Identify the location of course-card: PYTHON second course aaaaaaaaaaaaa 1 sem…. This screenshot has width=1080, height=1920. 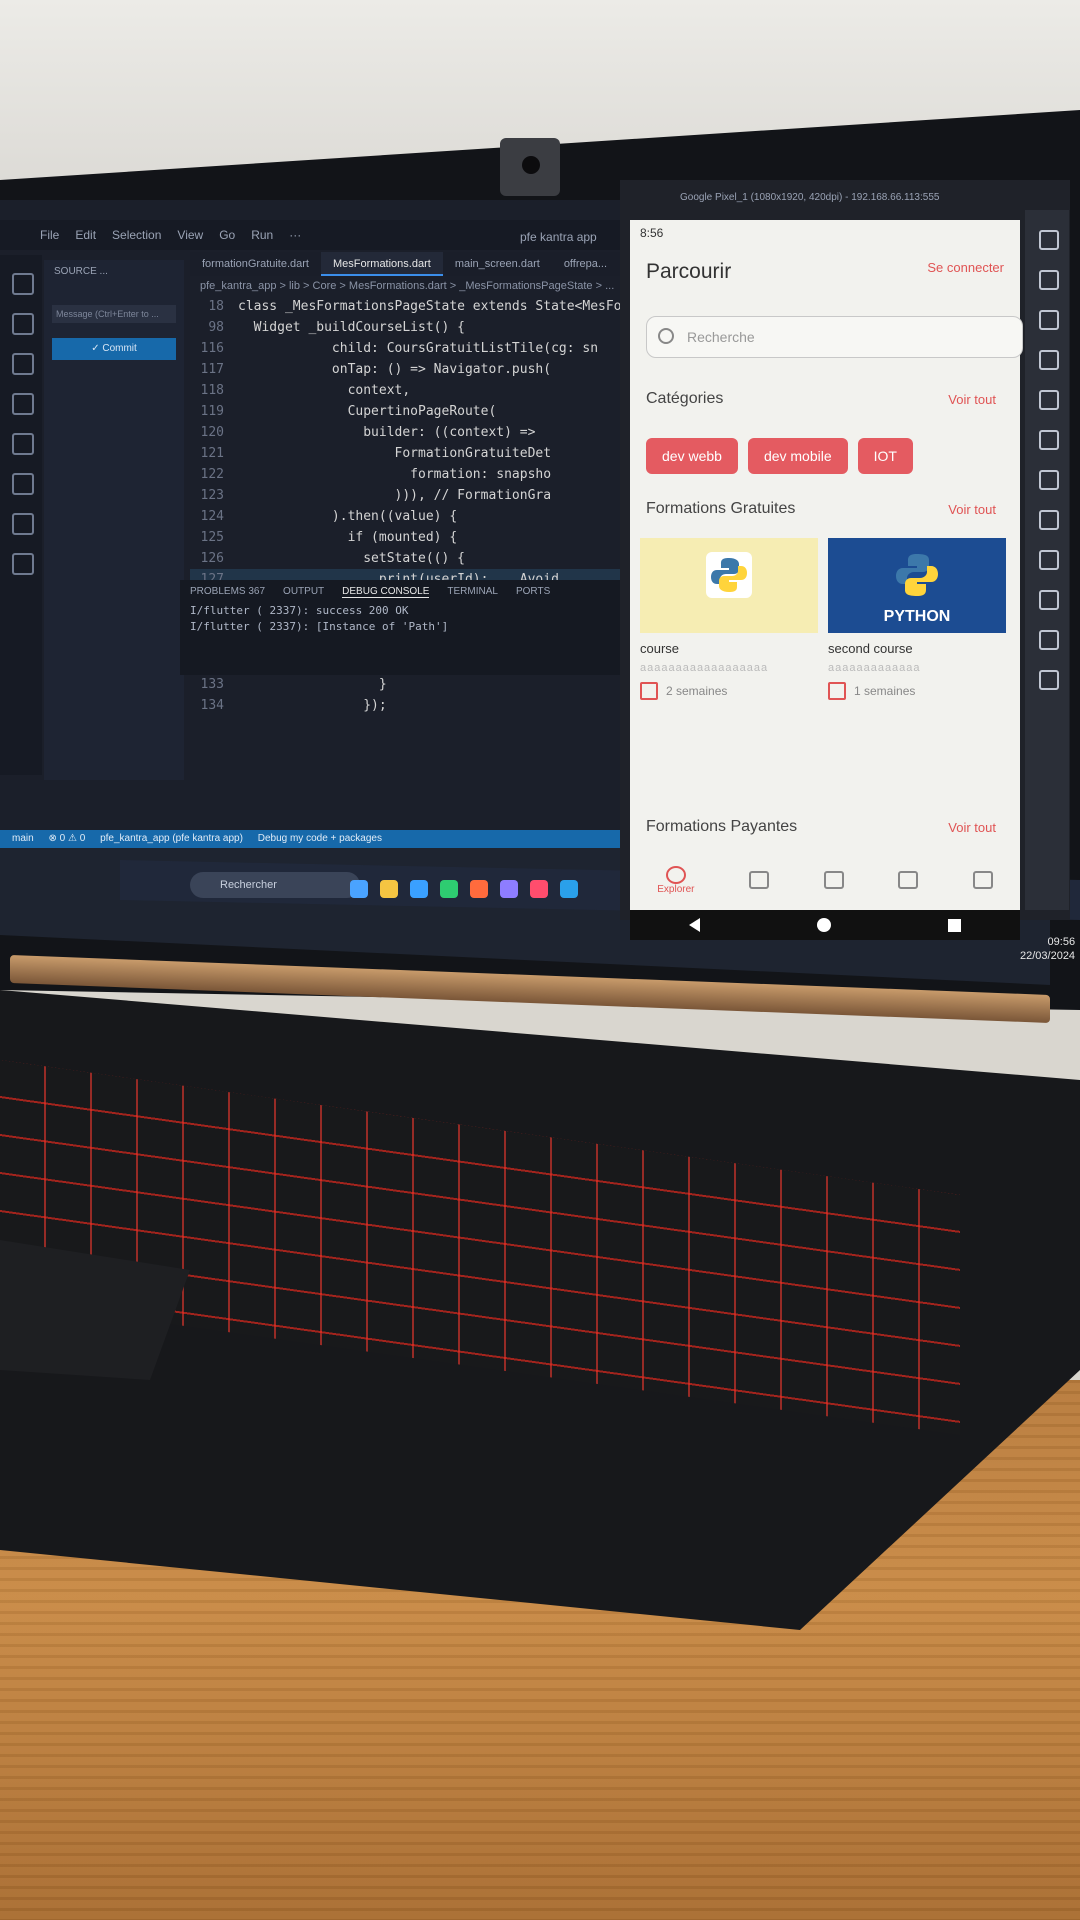
(917, 619).